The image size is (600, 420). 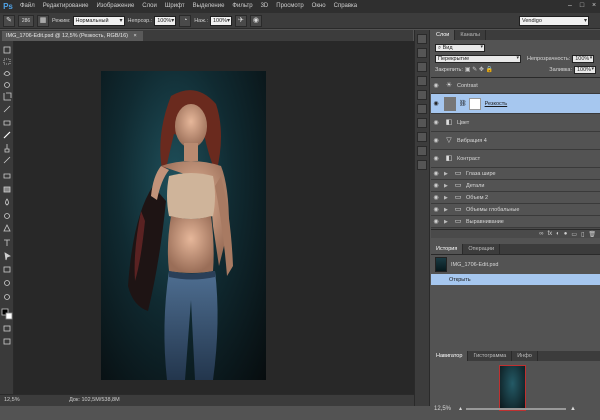 What do you see at coordinates (515, 86) in the screenshot?
I see `layer-row: ◉ ☀ Contrast` at bounding box center [515, 86].